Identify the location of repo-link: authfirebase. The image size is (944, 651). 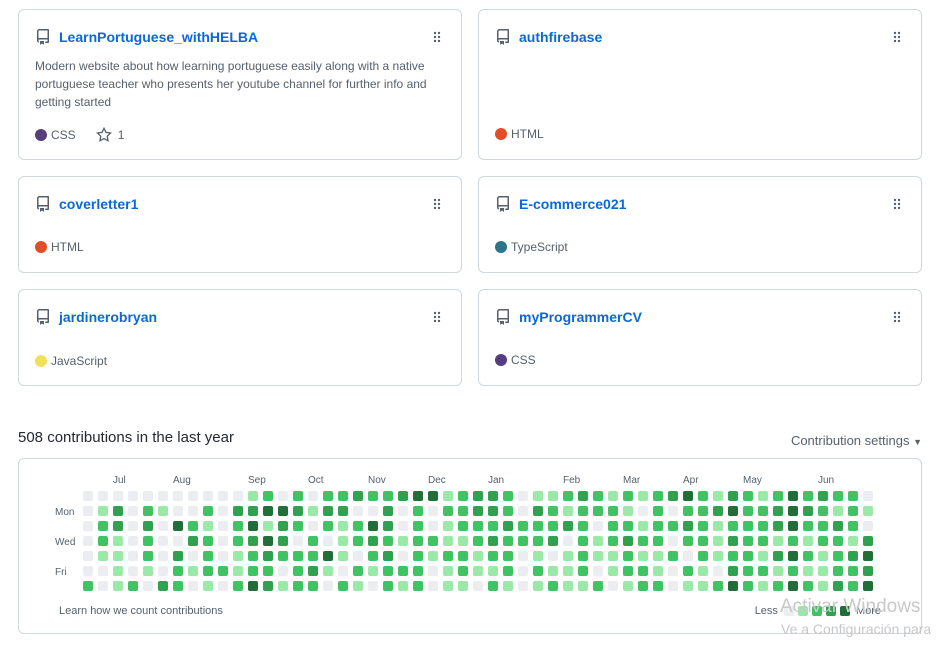
(560, 37).